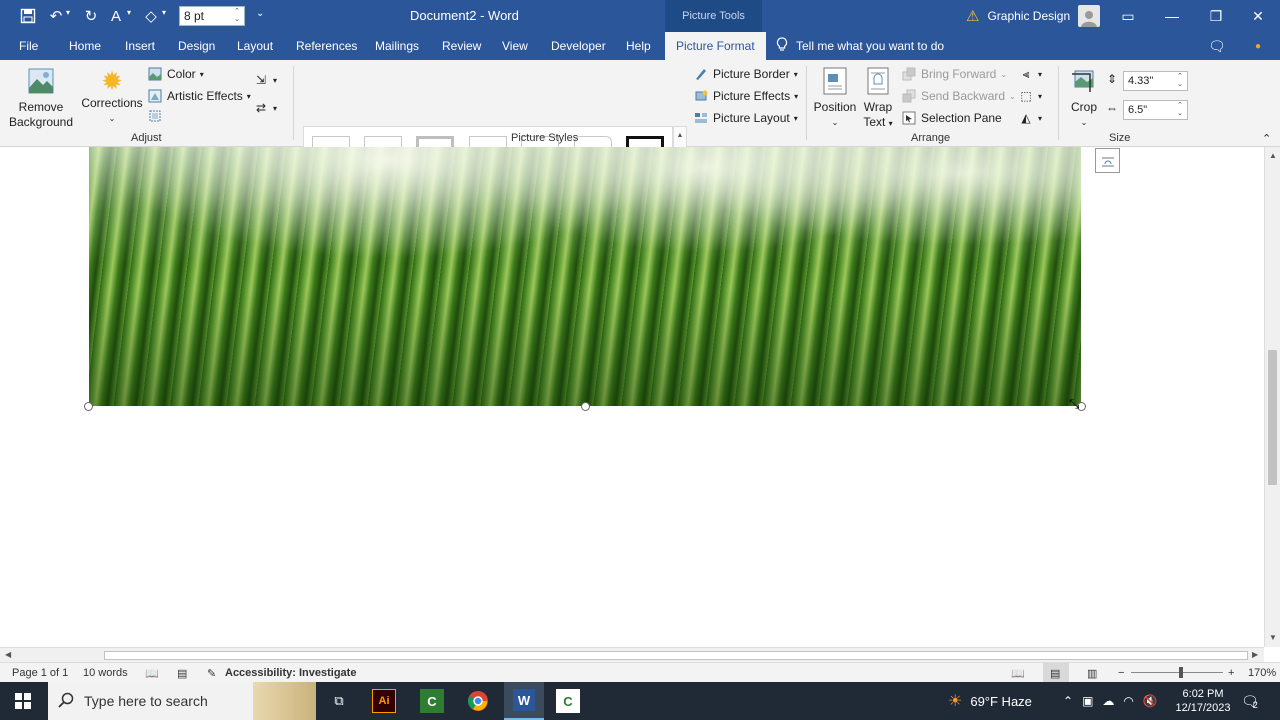 The image size is (1280, 720). Describe the element at coordinates (1150, 701) in the screenshot. I see `volume-muted-icon: 🔇` at that location.